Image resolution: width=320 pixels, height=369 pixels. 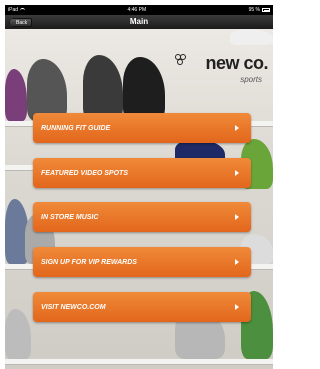 What do you see at coordinates (142, 173) in the screenshot?
I see `menu-button-featured-video-spots: FEATURED VIDEO SPOTS` at bounding box center [142, 173].